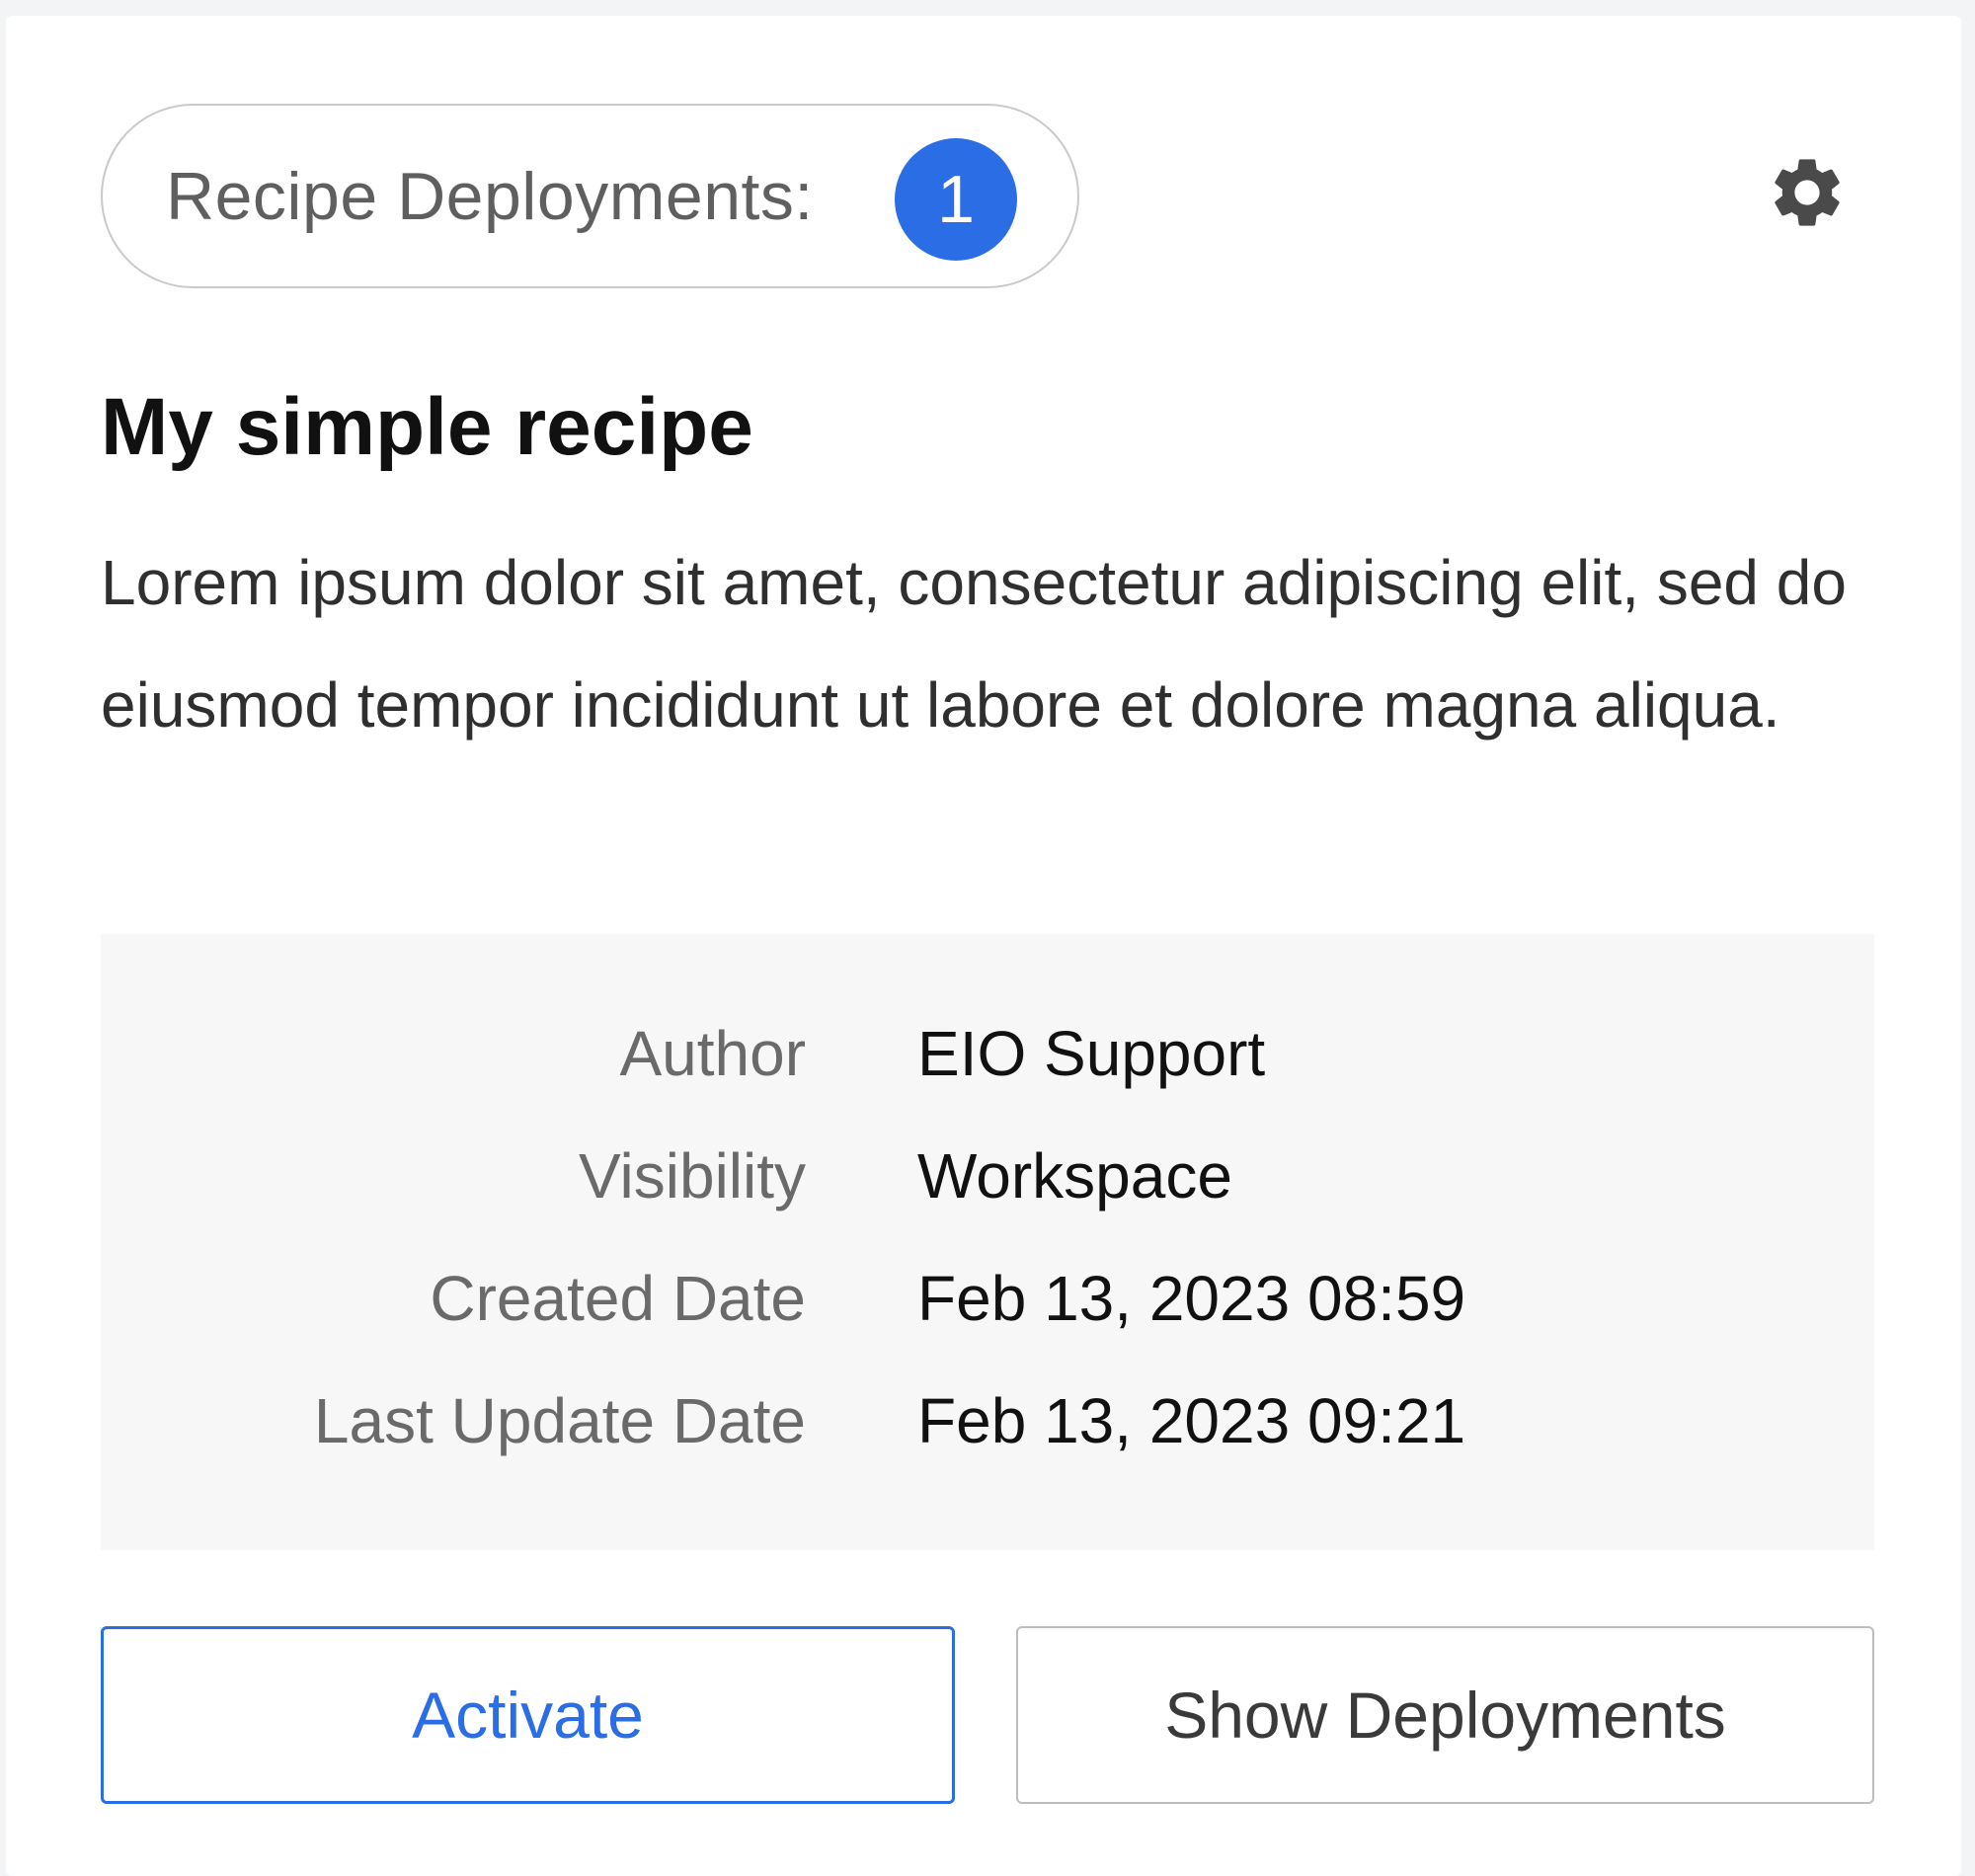 This screenshot has width=1975, height=1876. Describe the element at coordinates (490, 196) in the screenshot. I see `recipe-deployments-label: Recipe Deployments:` at that location.